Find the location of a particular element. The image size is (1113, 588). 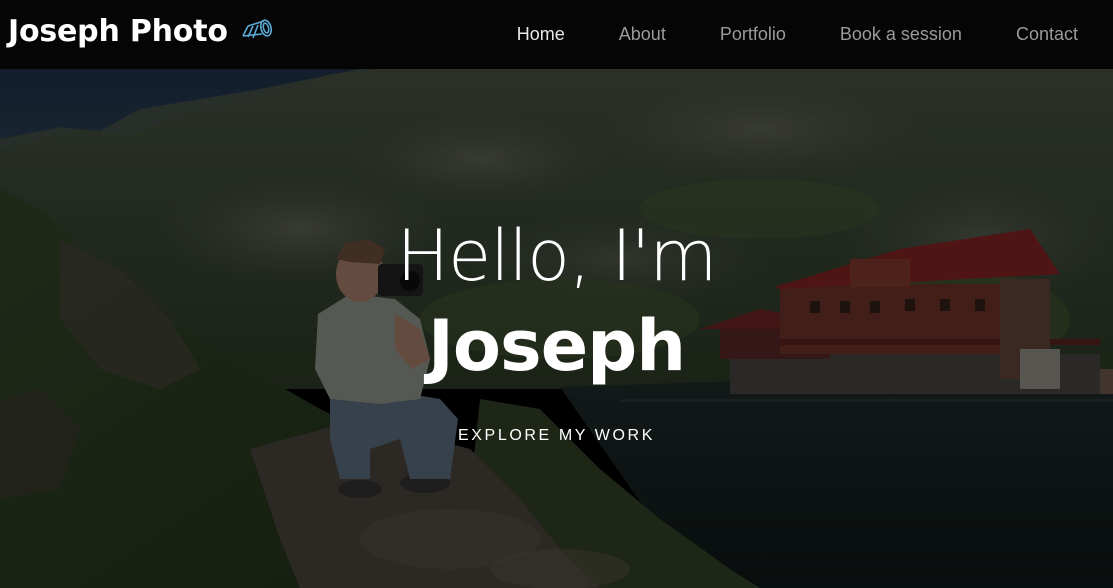

nav-link-book-a-session: Book a session is located at coordinates (901, 34).